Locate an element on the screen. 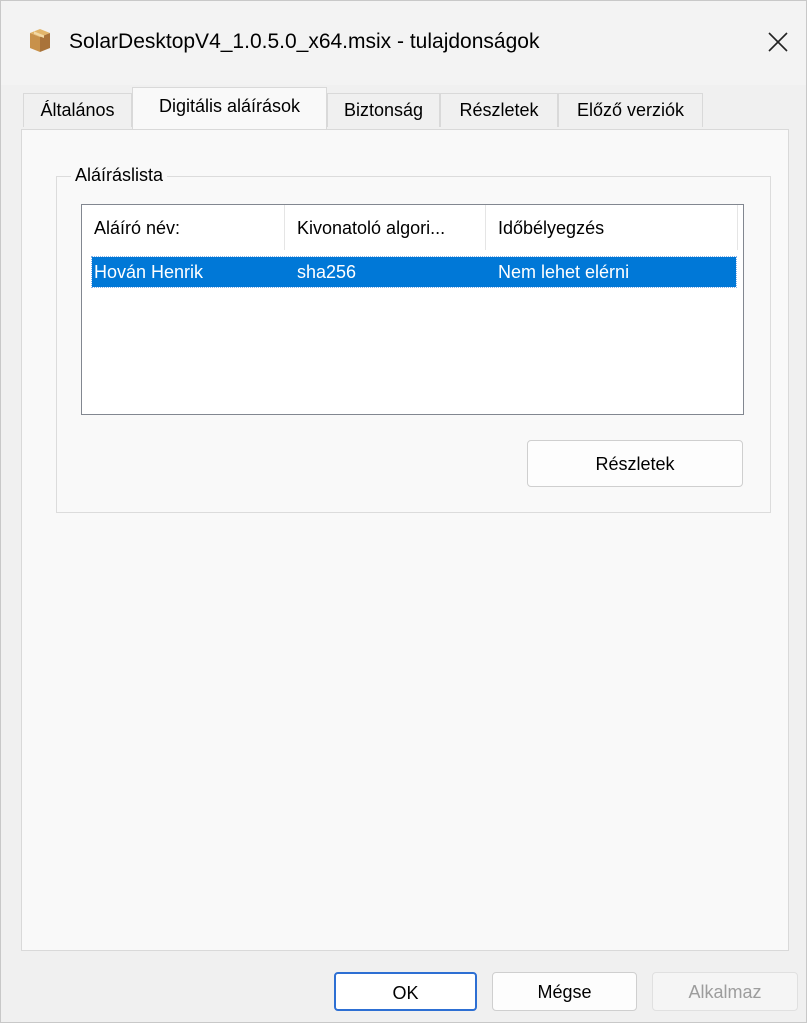 The height and width of the screenshot is (1023, 807). signer-name-cell: Hován Henrik is located at coordinates (149, 272).